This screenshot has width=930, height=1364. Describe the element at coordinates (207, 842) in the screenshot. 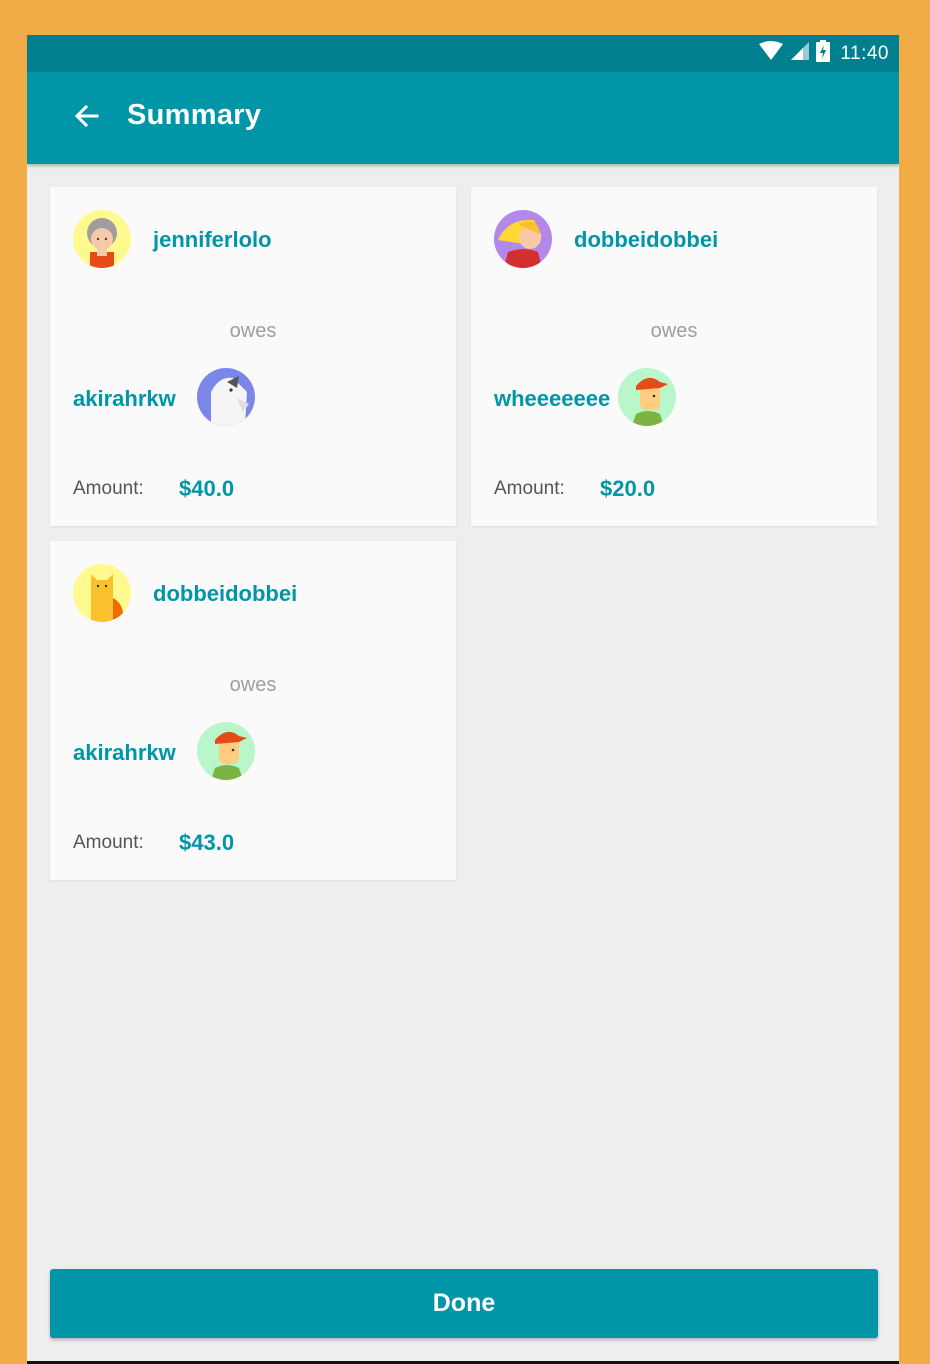

I see `amount-value: $43.0` at that location.